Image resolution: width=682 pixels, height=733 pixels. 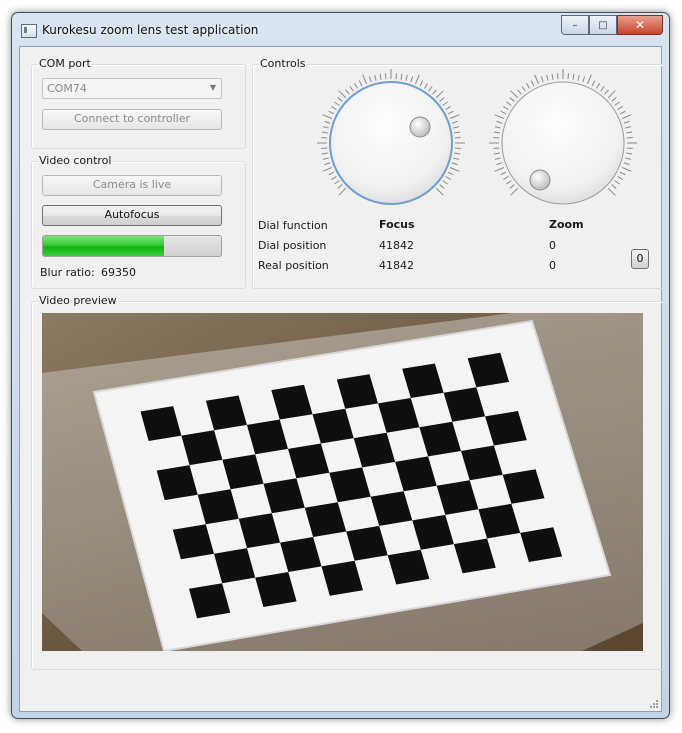 What do you see at coordinates (283, 63) in the screenshot?
I see `controls-group-title: Controls` at bounding box center [283, 63].